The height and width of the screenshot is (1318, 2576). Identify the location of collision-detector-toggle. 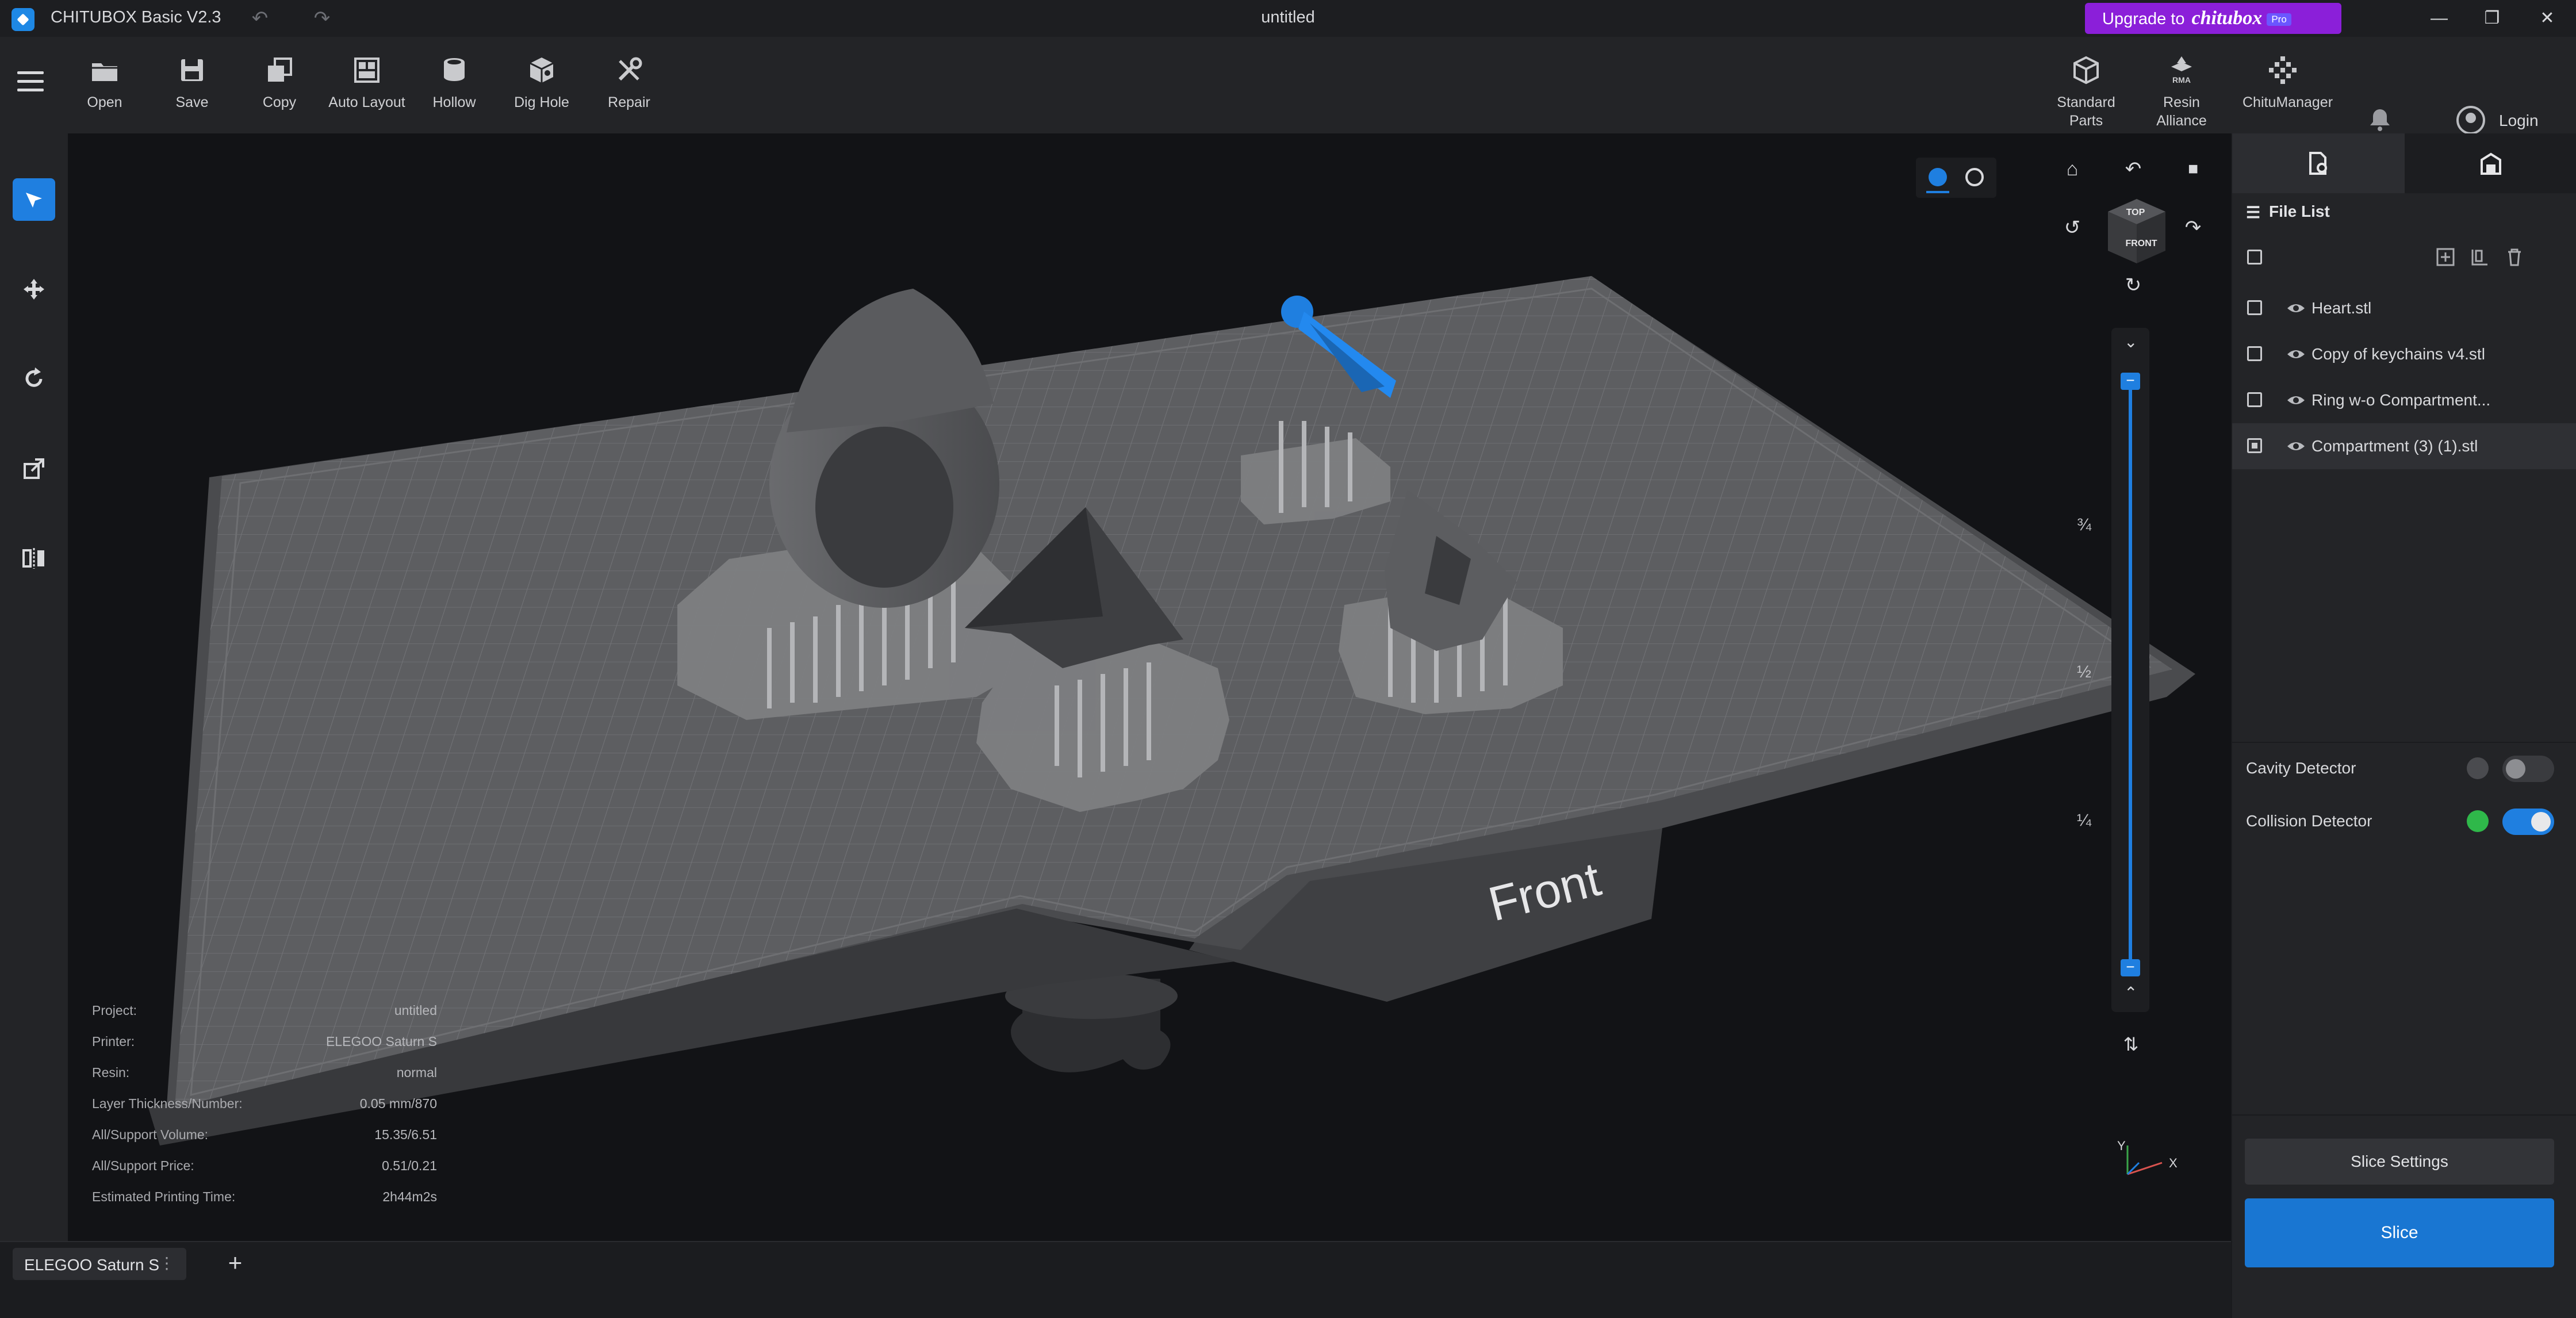
(2528, 822).